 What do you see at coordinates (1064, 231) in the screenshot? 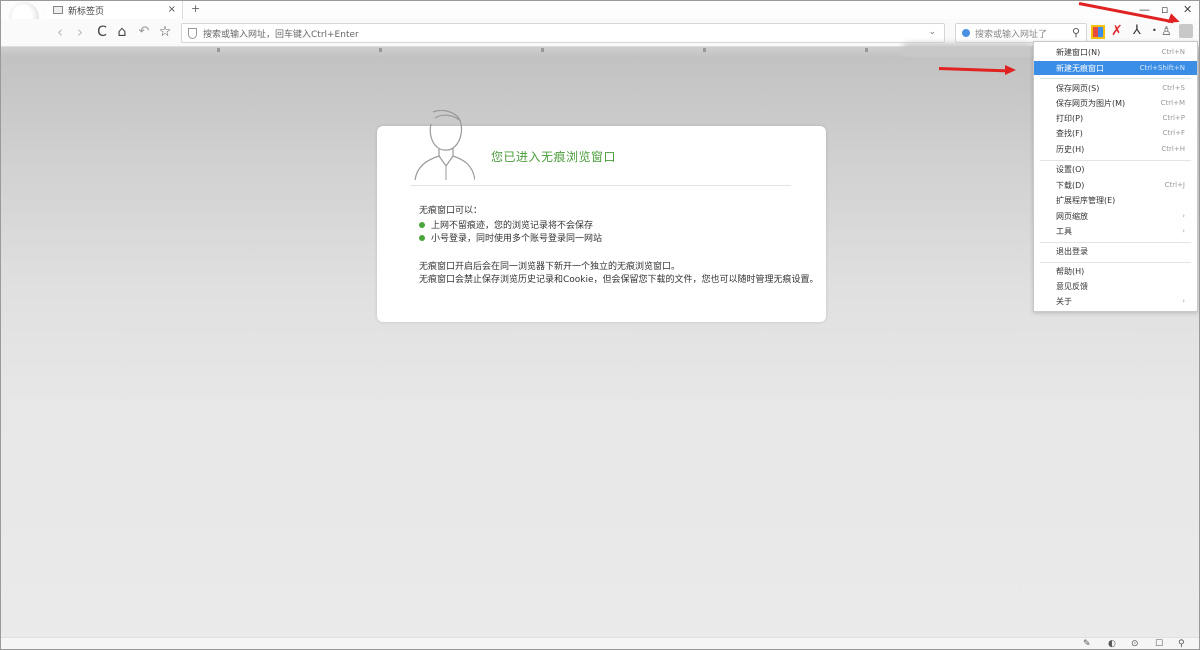
I see `menu-item-label: 工具` at bounding box center [1064, 231].